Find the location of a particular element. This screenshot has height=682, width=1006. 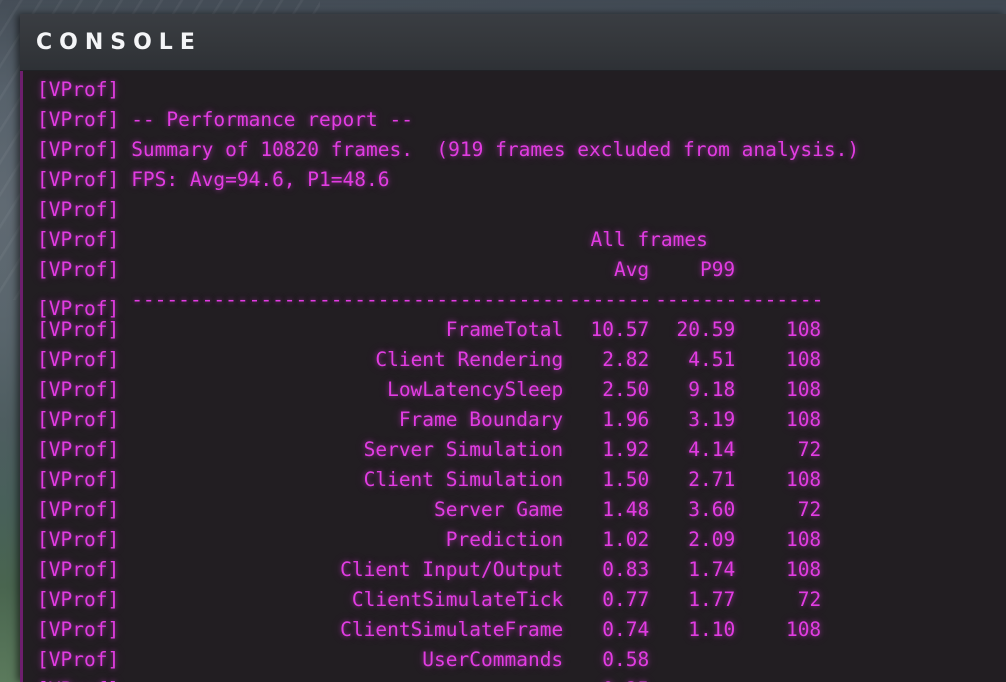

column-group-header: All frames is located at coordinates (476, 240).